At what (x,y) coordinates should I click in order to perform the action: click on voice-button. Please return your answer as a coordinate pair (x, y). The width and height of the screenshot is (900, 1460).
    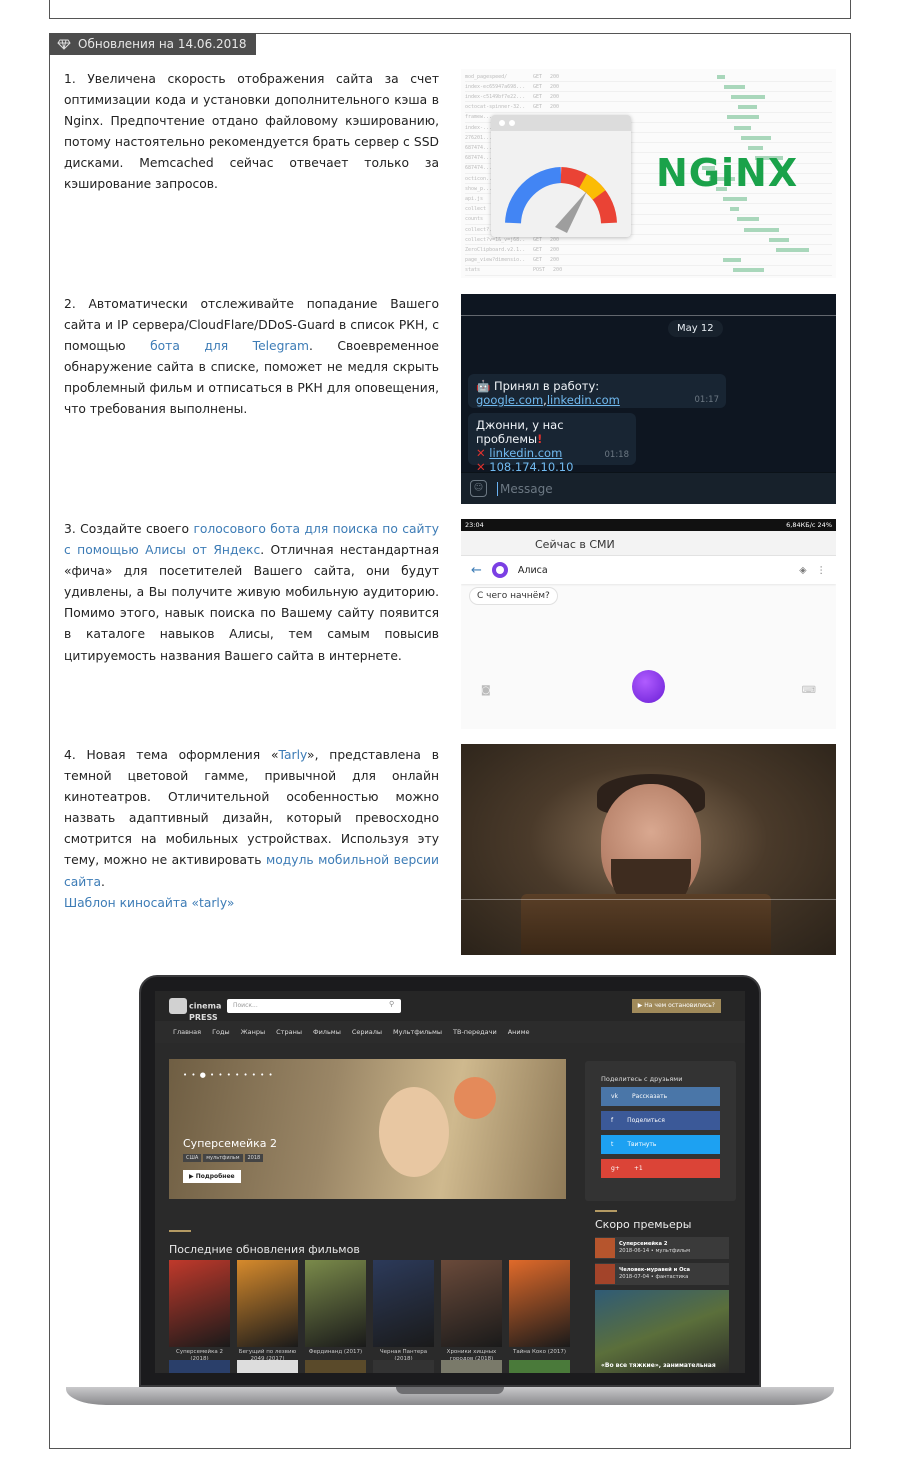
    Looking at the image, I should click on (648, 686).